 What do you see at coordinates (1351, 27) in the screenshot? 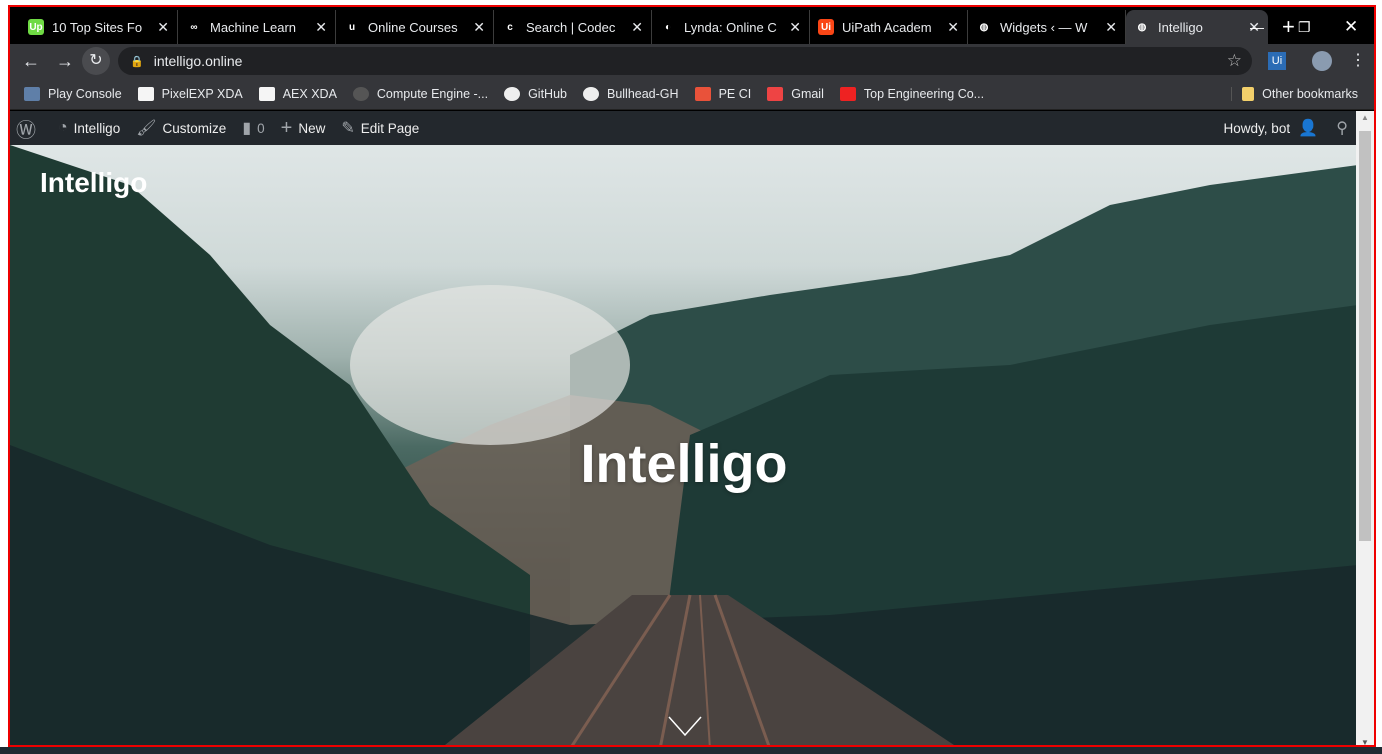
I see `close-window-button: ✕` at bounding box center [1351, 27].